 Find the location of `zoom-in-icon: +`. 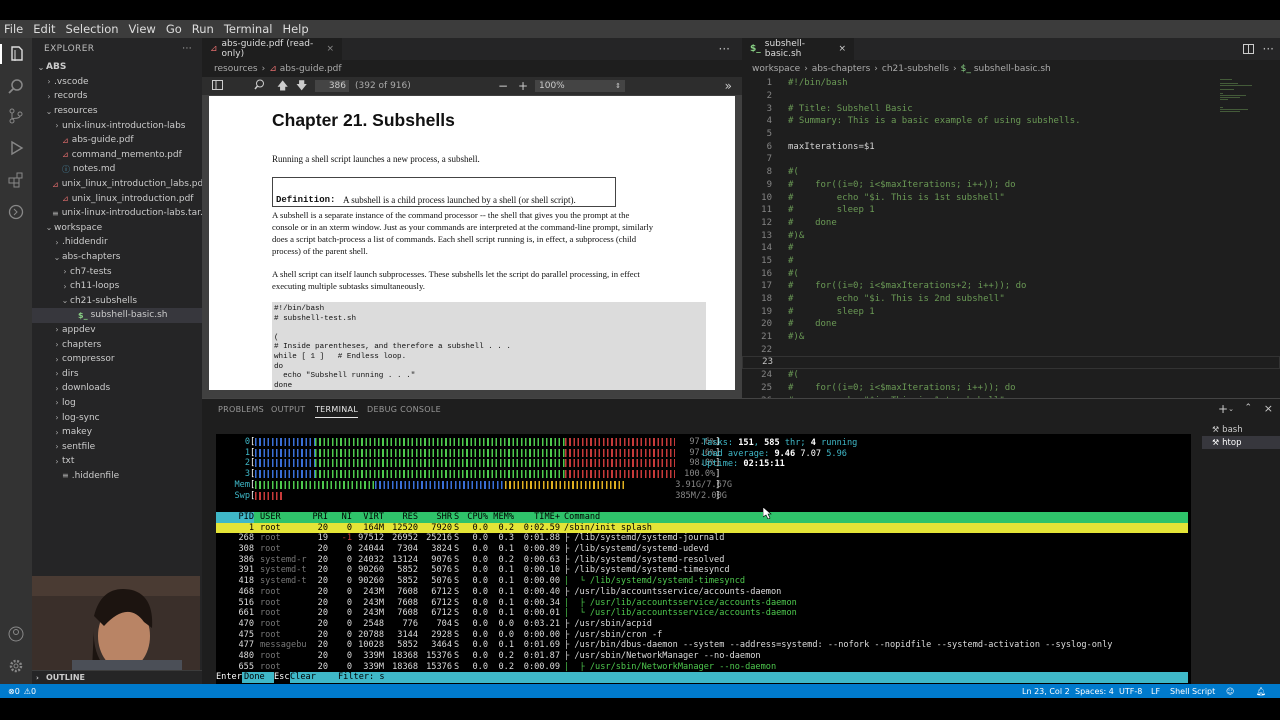

zoom-in-icon: + is located at coordinates (523, 86).